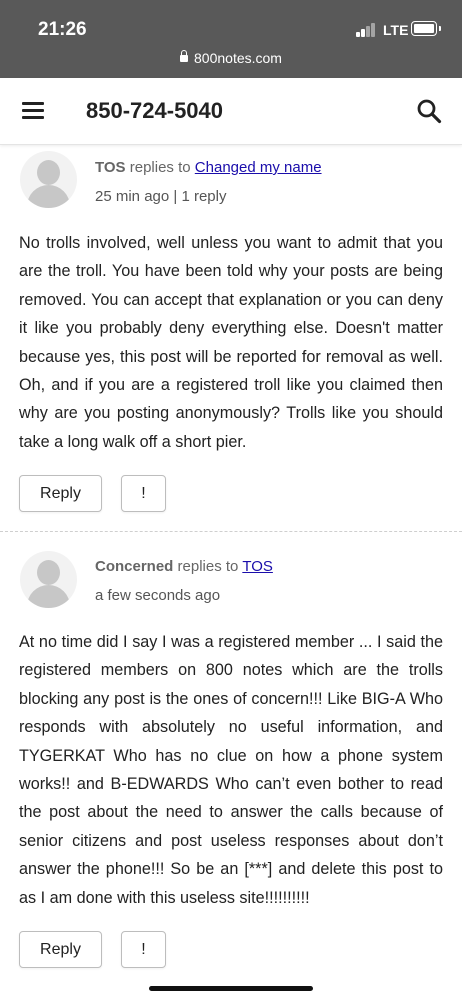  What do you see at coordinates (231, 988) in the screenshot?
I see `home-indicator` at bounding box center [231, 988].